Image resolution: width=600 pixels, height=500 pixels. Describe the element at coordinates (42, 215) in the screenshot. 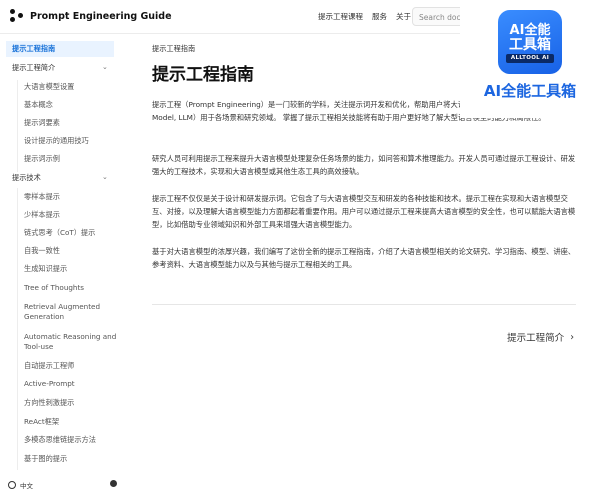

I see `sidebar-item-fewshot: 少样本提示` at that location.